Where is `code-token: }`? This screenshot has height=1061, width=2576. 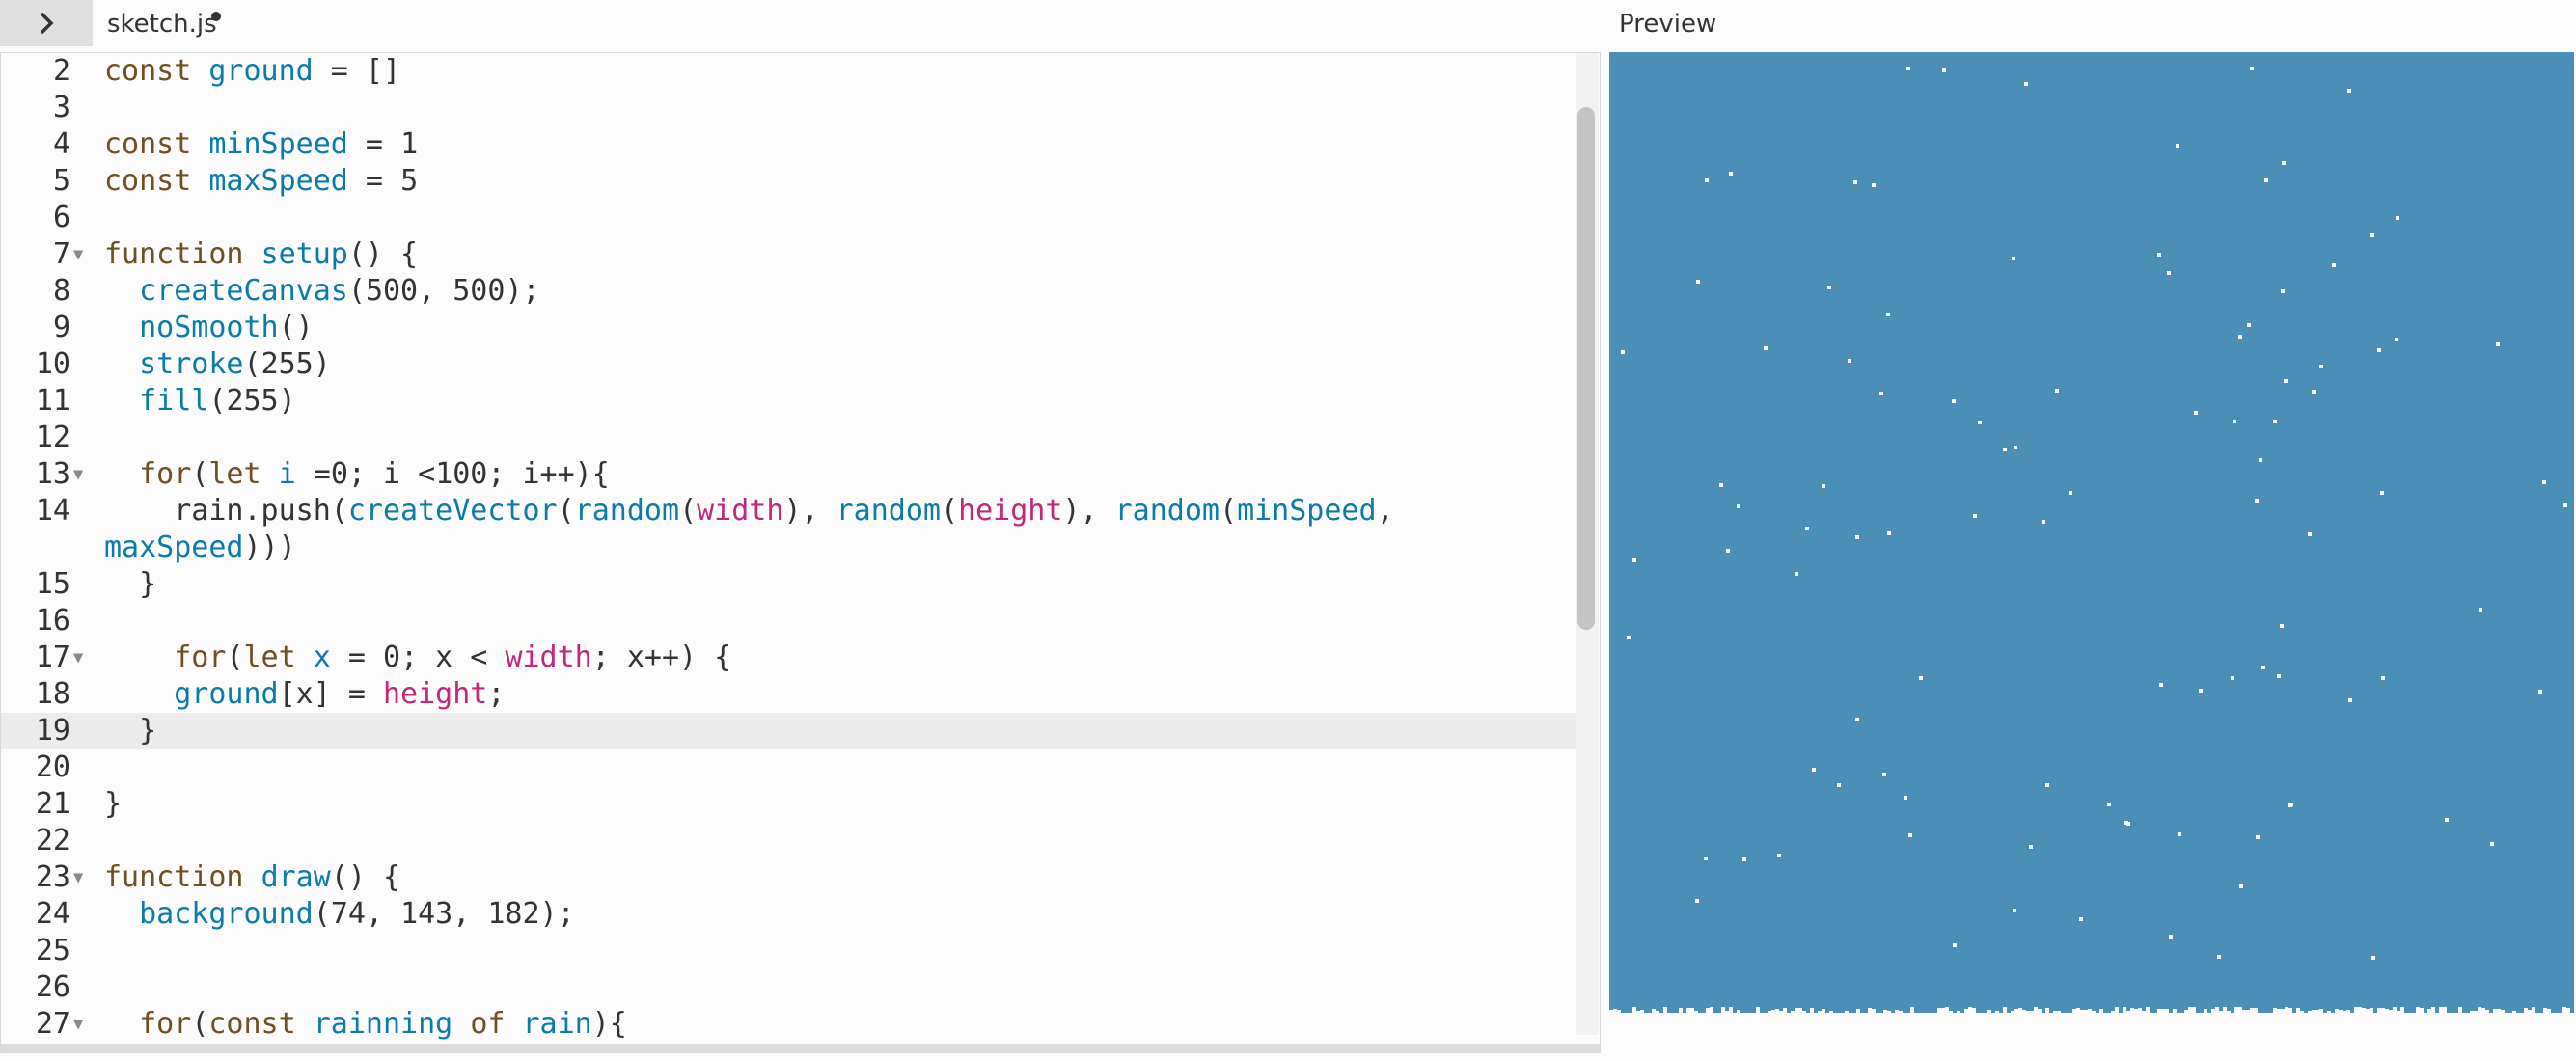 code-token: } is located at coordinates (131, 584).